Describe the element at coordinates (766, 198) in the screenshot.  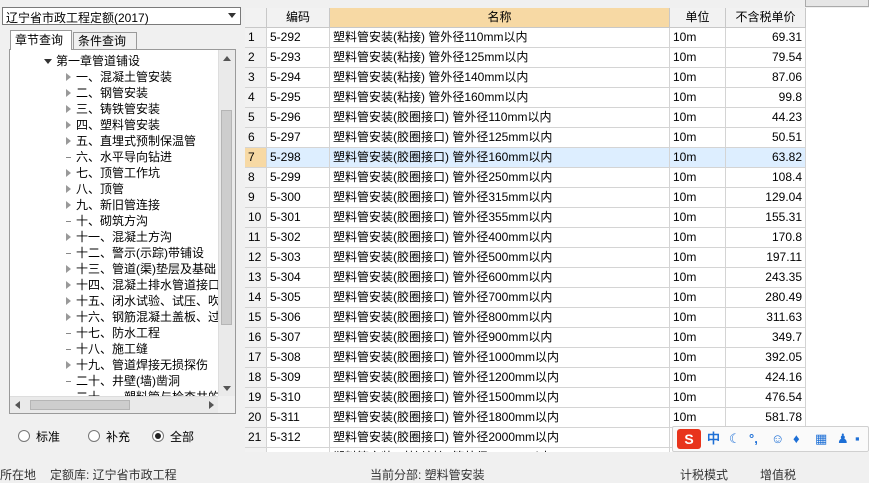
I see `cell-price: 129.04` at that location.